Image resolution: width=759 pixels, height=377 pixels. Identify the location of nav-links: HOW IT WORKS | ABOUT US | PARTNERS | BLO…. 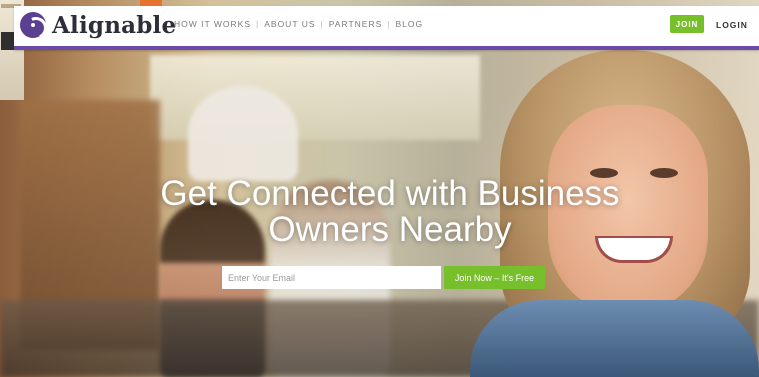
(298, 24).